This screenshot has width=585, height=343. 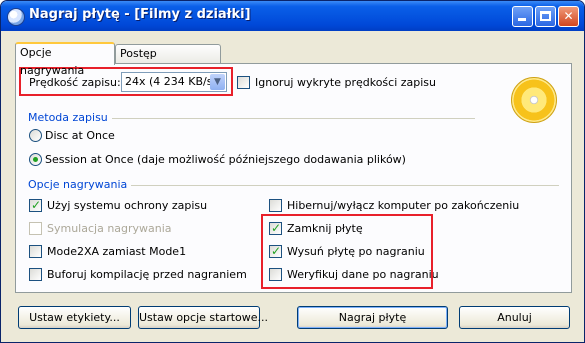 What do you see at coordinates (140, 14) in the screenshot?
I see `window-title: Nagraj płytę - [Filmy z działki]` at bounding box center [140, 14].